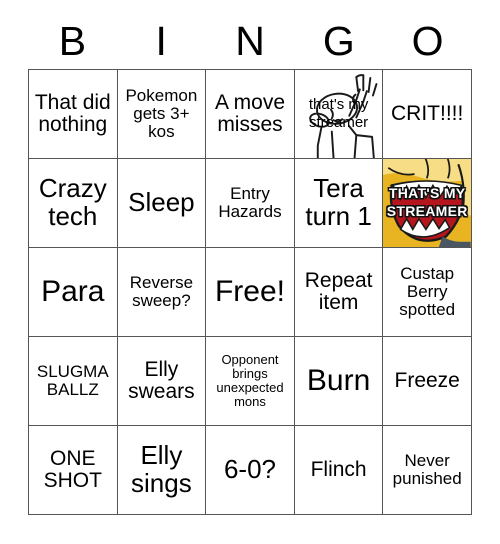  I want to click on bingo-cell-b2: Crazy tech, so click(73, 203).